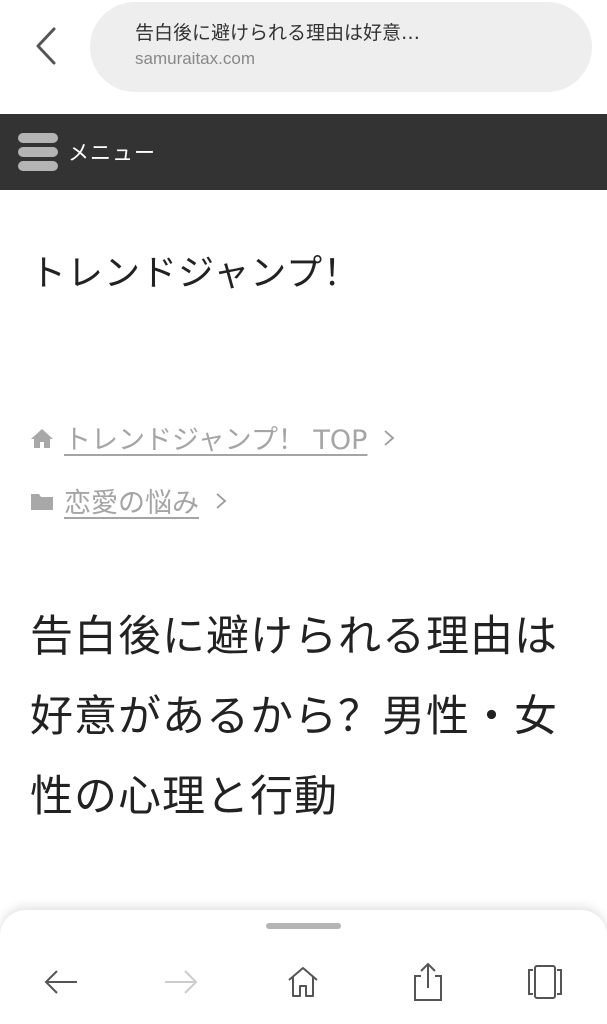 The image size is (607, 1024). I want to click on breadcrumb-category: 恋愛の悩み, so click(128, 500).